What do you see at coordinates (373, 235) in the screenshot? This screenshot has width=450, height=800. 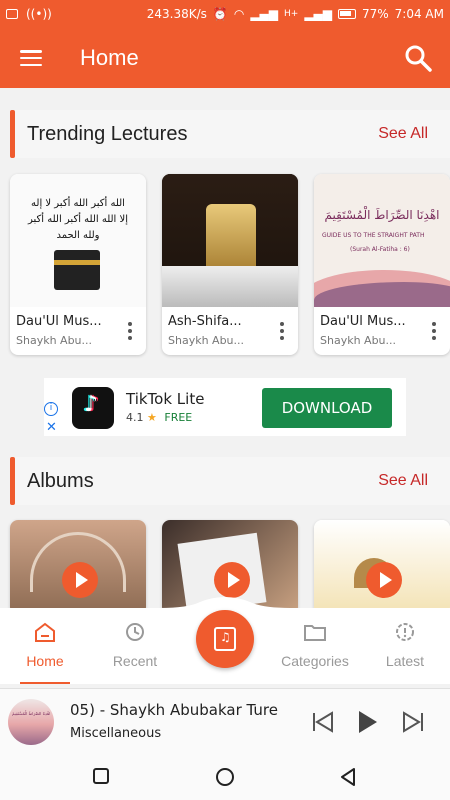 I see `thumb-english-text: GUIDE US TO THE STRAIGHT PATH` at bounding box center [373, 235].